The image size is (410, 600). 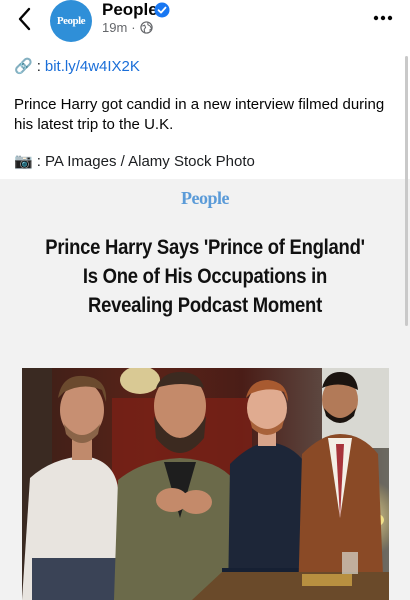 I want to click on link-colon: :, so click(x=38, y=66).